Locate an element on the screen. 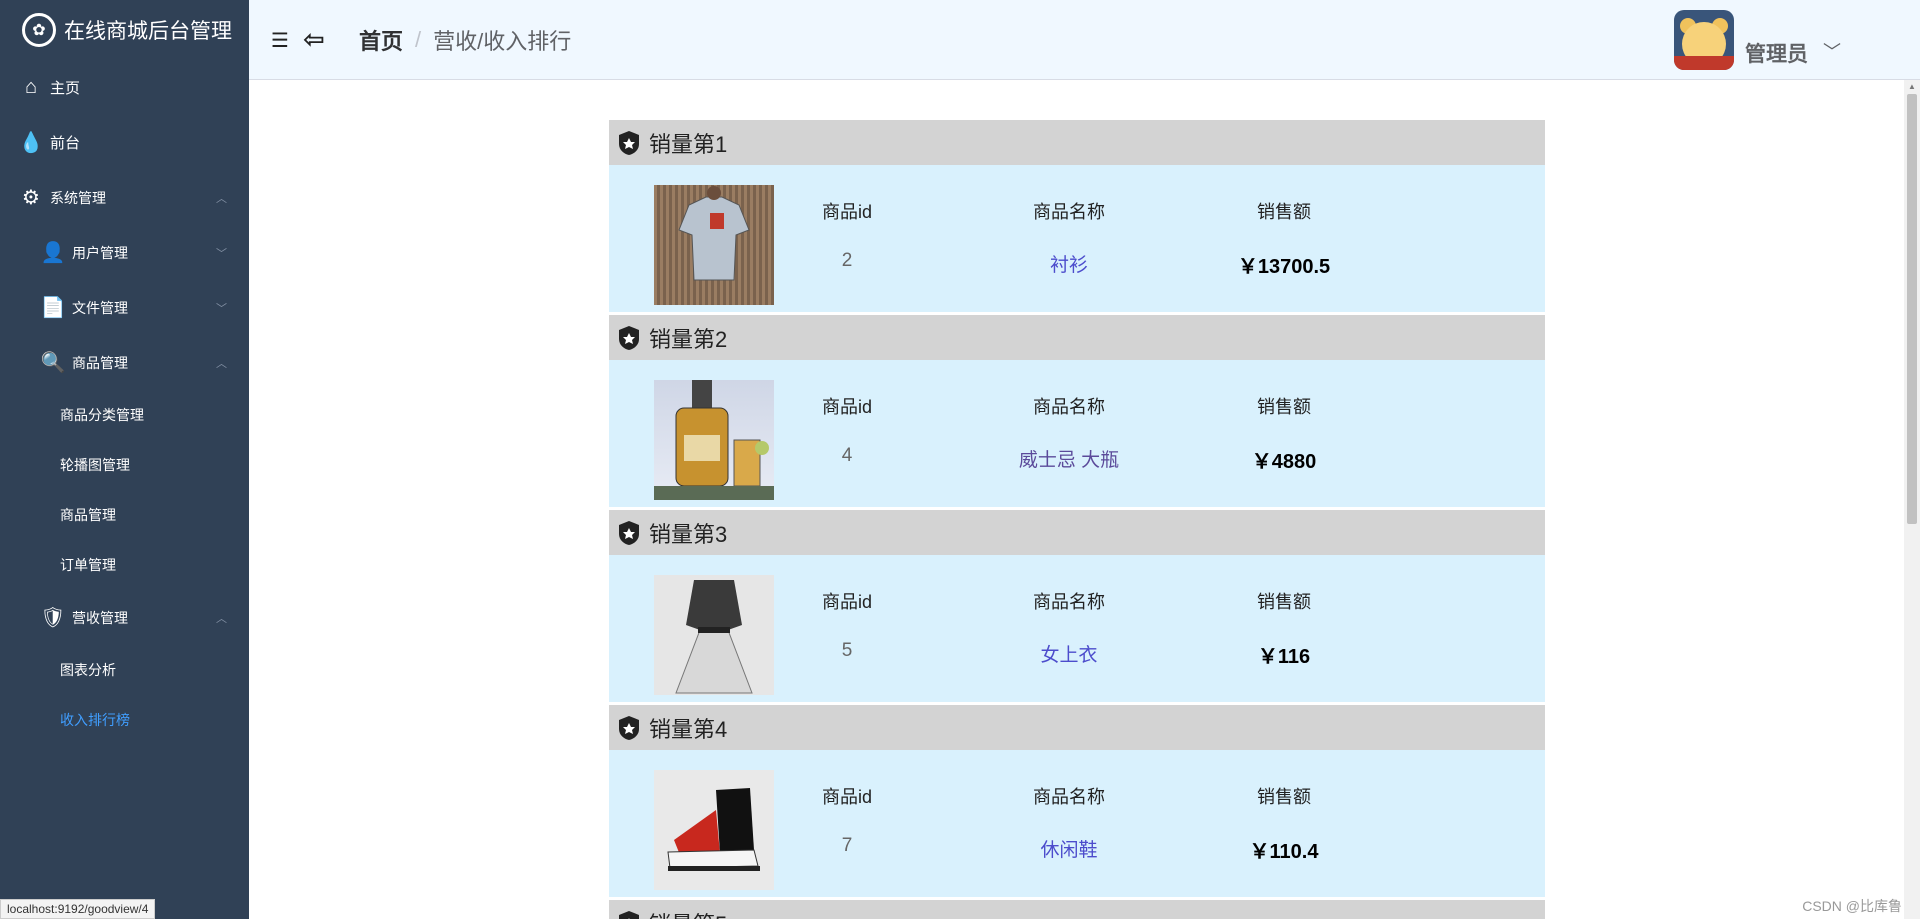  breadcrumb-current: 营收/收入排行 is located at coordinates (502, 41).